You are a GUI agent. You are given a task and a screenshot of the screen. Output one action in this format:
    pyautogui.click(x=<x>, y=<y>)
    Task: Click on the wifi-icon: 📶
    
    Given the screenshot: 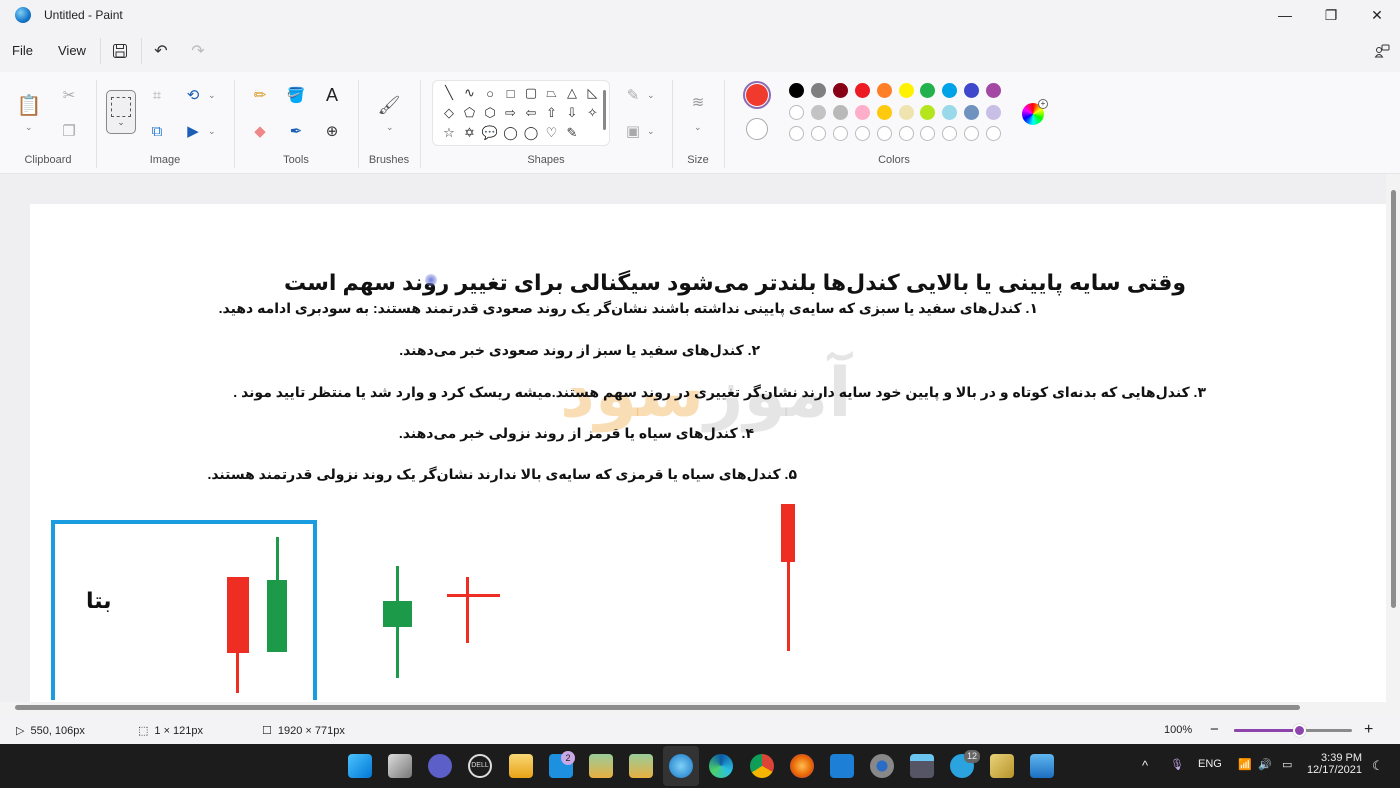 What is the action you would take?
    pyautogui.click(x=1245, y=764)
    